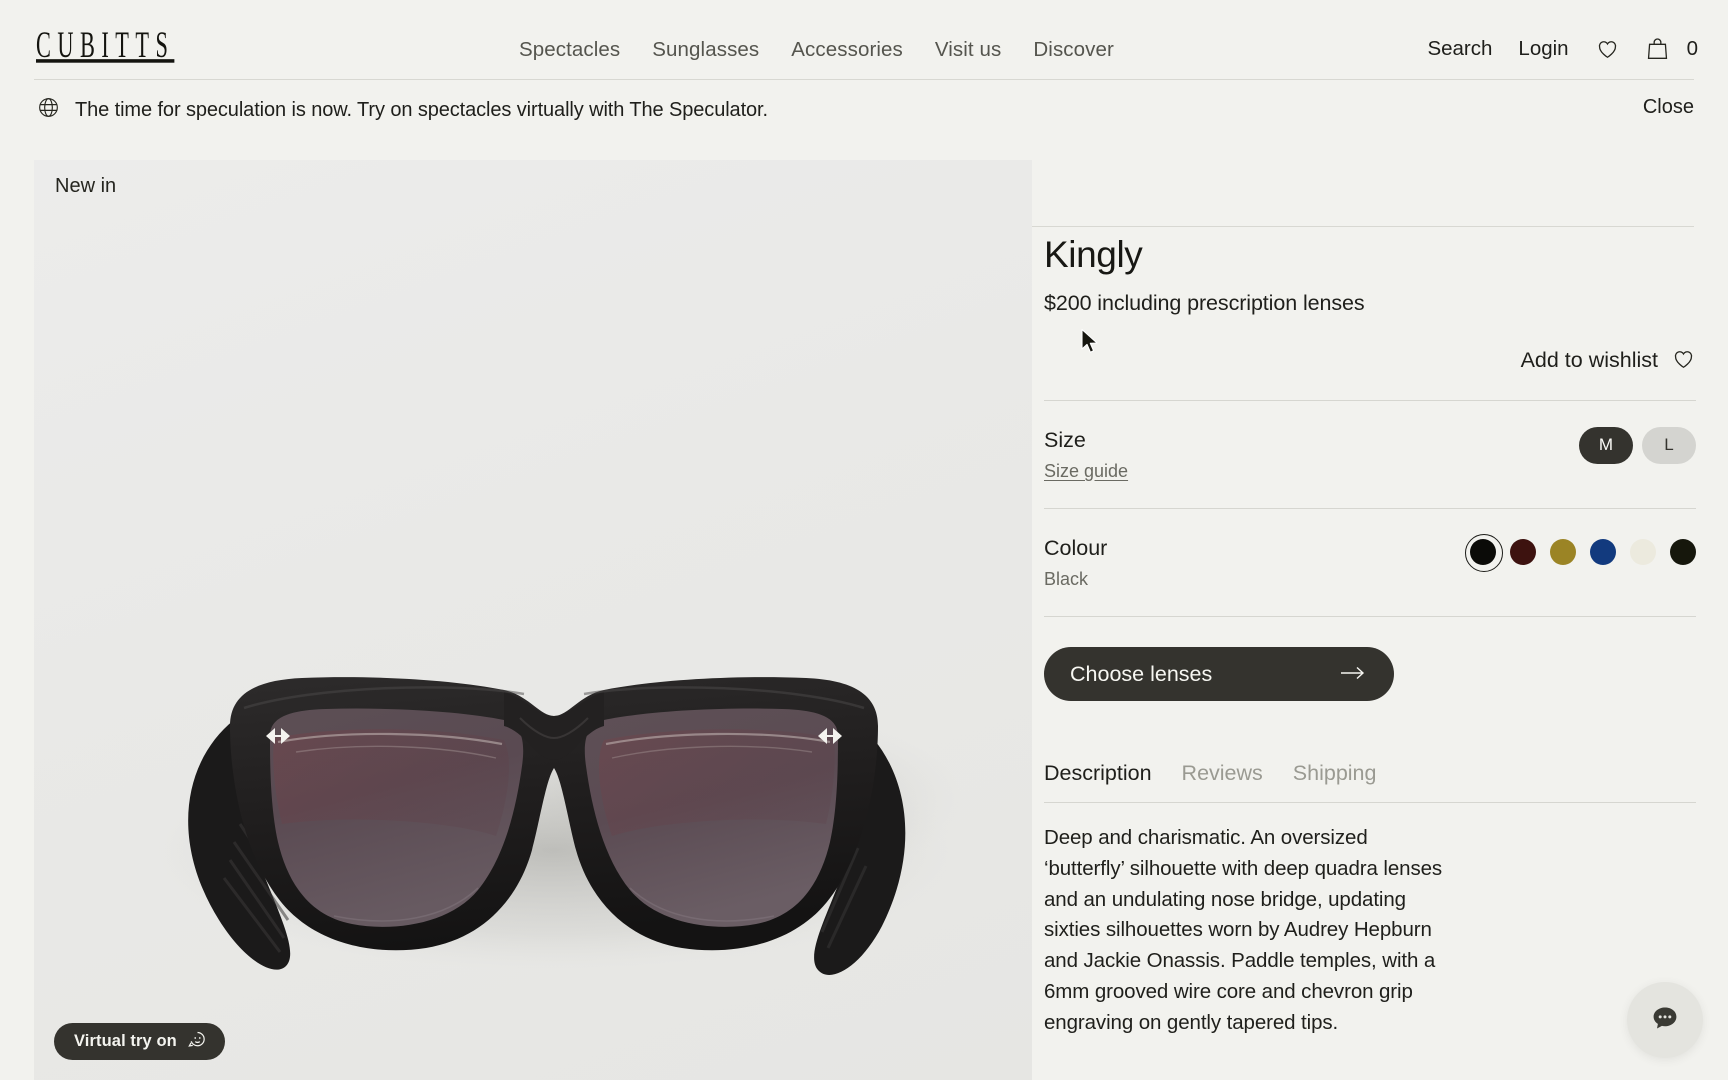 The width and height of the screenshot is (1728, 1080). I want to click on announcement-close-button: Close, so click(1668, 107).